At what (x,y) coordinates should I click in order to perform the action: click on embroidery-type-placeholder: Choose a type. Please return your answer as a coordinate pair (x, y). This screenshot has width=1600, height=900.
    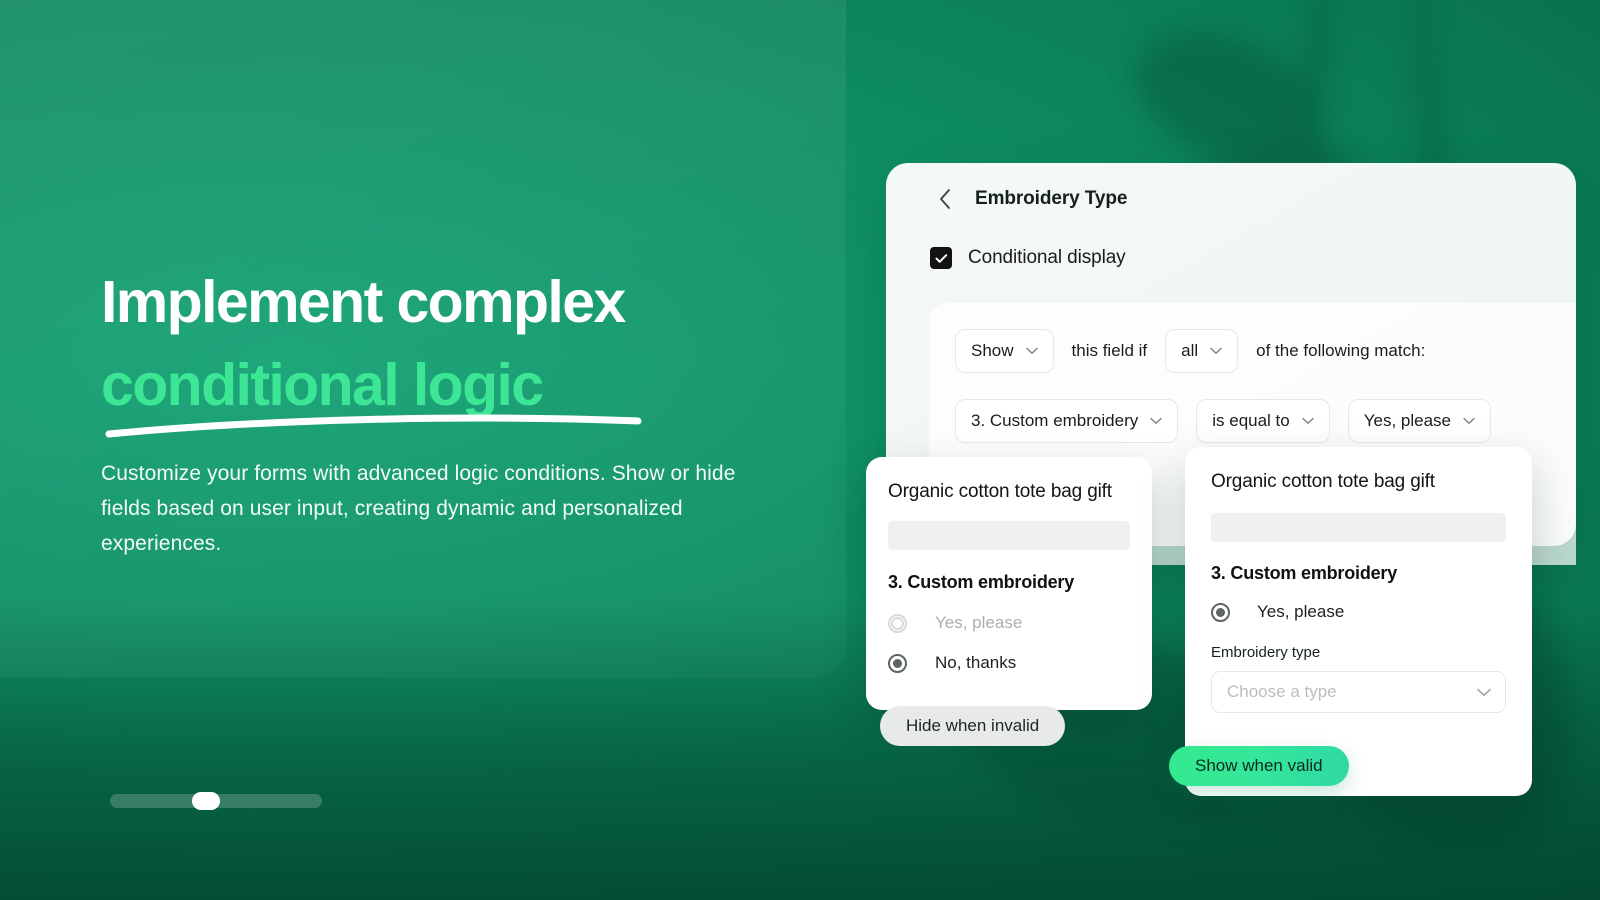
    Looking at the image, I should click on (1282, 691).